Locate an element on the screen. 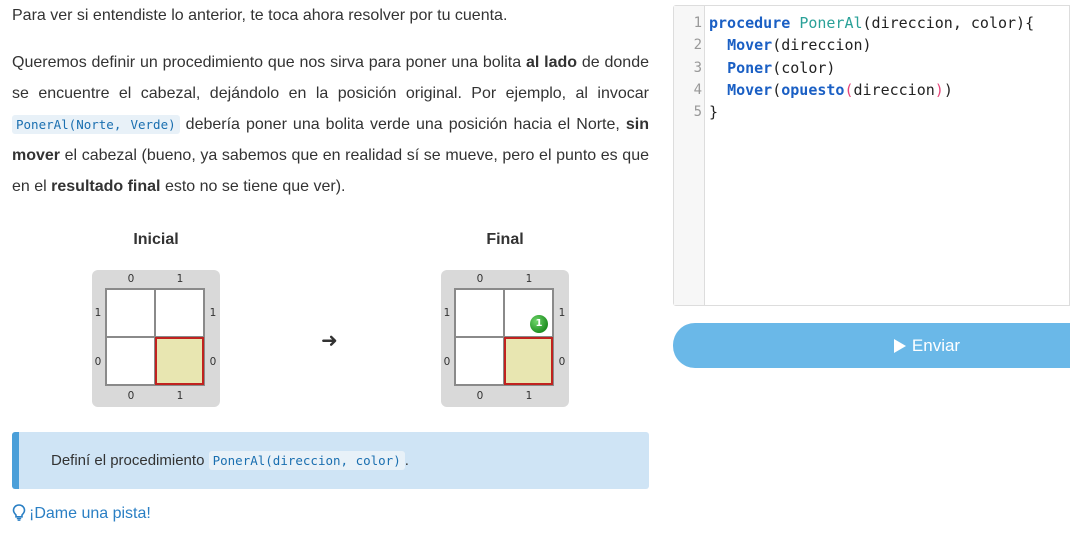 The width and height of the screenshot is (1070, 548). final-board-title: Final is located at coordinates (505, 239).